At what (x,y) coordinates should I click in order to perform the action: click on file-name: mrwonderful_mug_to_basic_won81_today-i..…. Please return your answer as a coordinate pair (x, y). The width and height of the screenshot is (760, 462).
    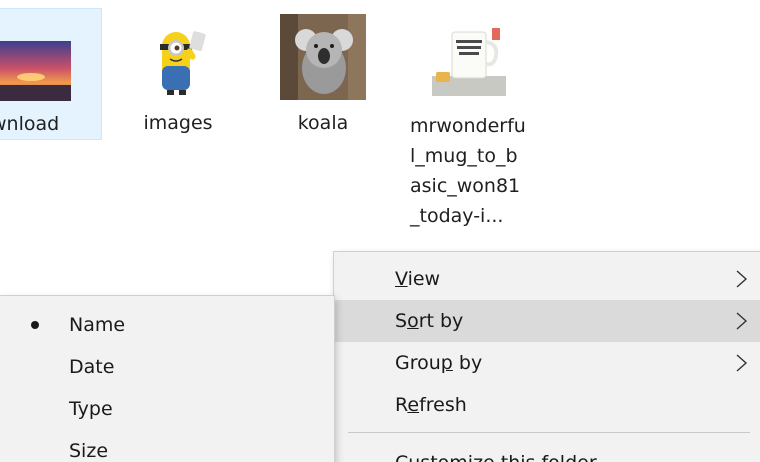
    Looking at the image, I should click on (468, 171).